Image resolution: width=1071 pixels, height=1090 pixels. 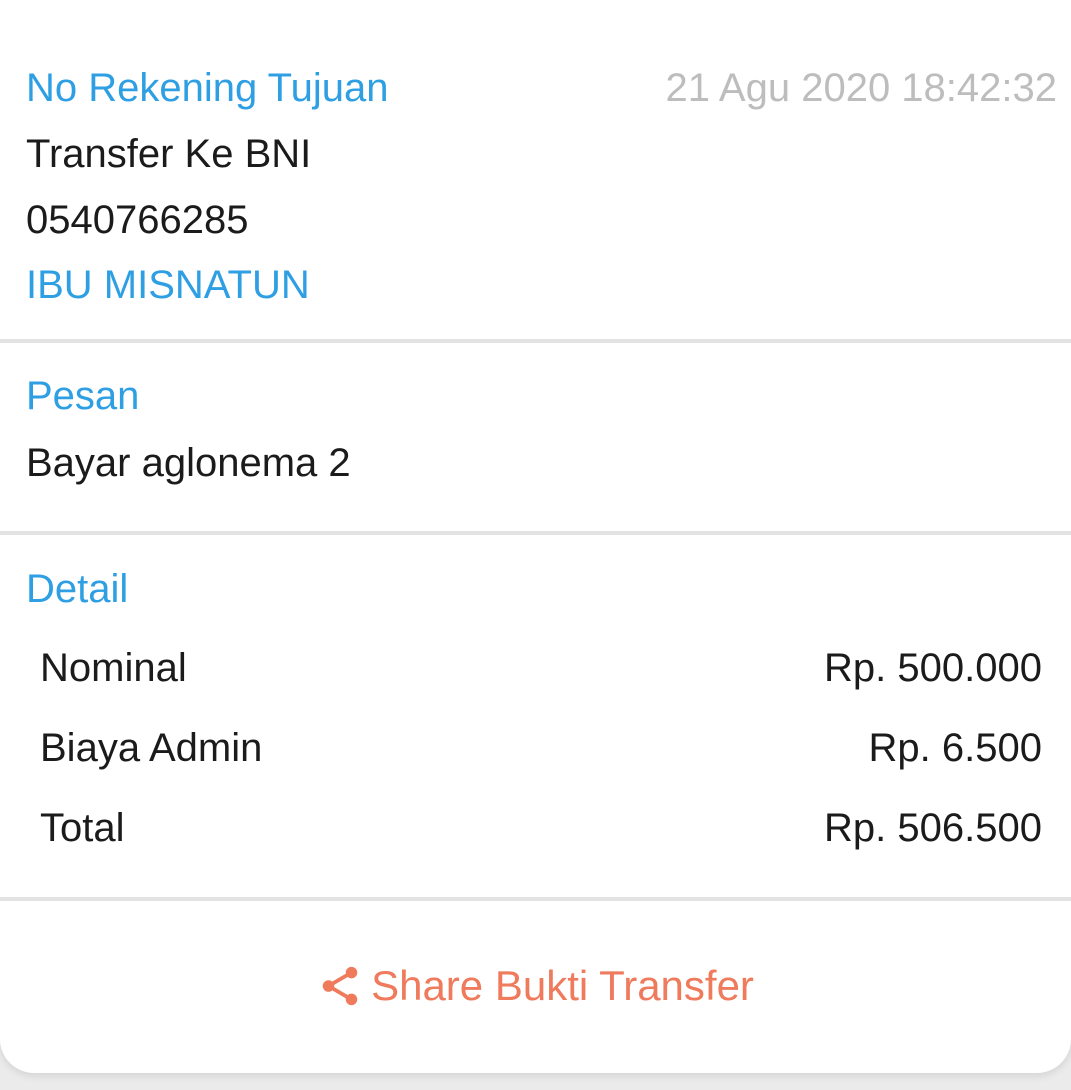 I want to click on share-button-content: Share Bukti Transfer, so click(x=535, y=986).